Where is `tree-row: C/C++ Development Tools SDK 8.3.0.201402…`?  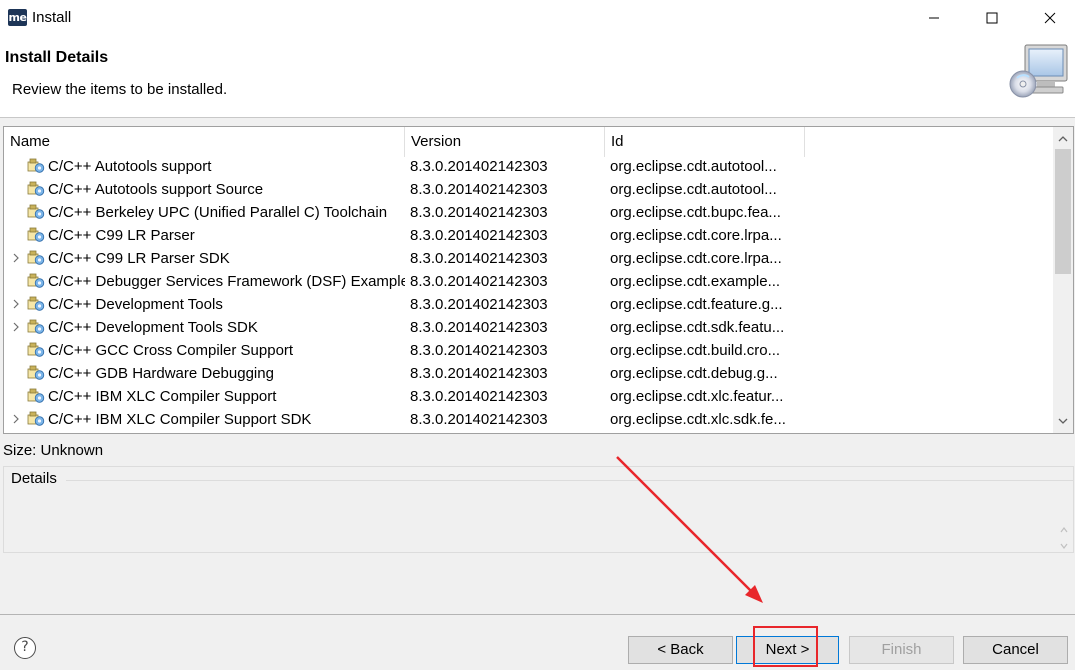
tree-row: C/C++ Development Tools SDK 8.3.0.201402… is located at coordinates (529, 327).